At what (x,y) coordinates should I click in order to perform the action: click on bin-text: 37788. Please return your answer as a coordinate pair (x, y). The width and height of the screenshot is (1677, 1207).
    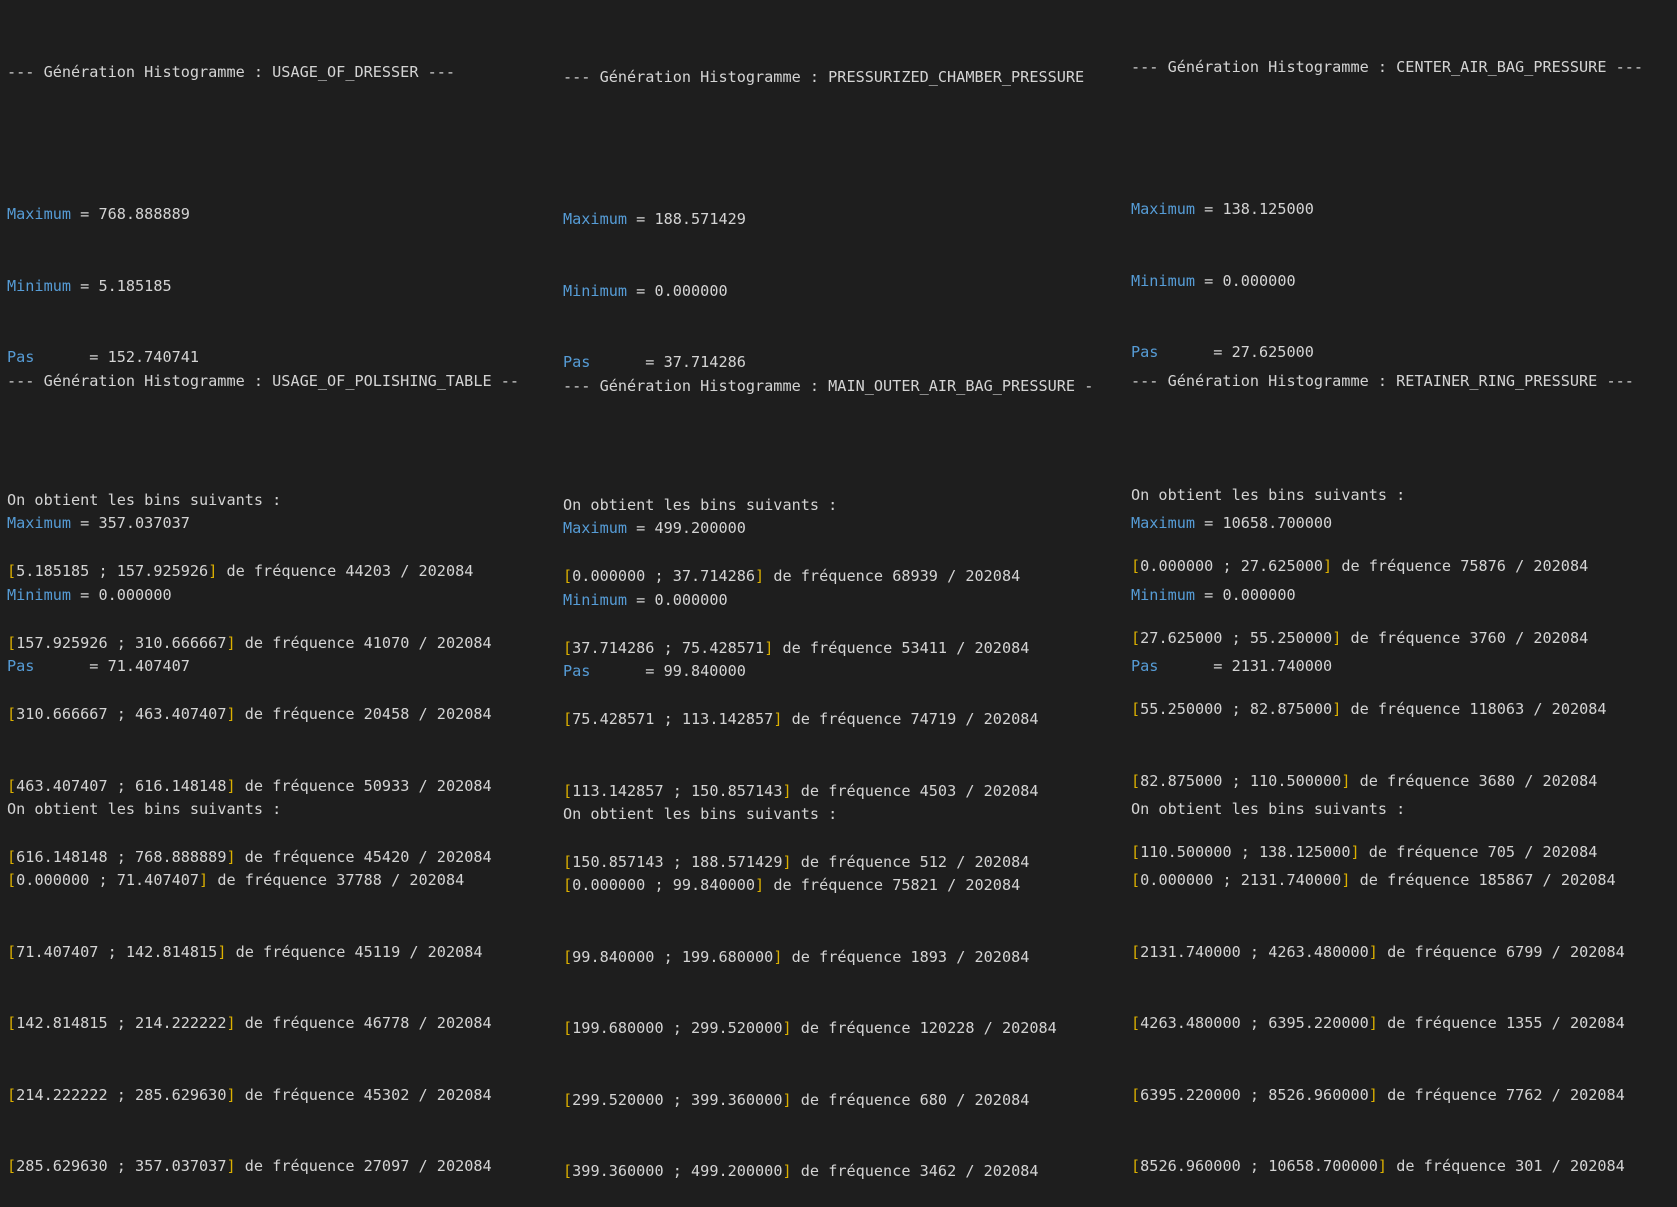
    Looking at the image, I should click on (359, 880).